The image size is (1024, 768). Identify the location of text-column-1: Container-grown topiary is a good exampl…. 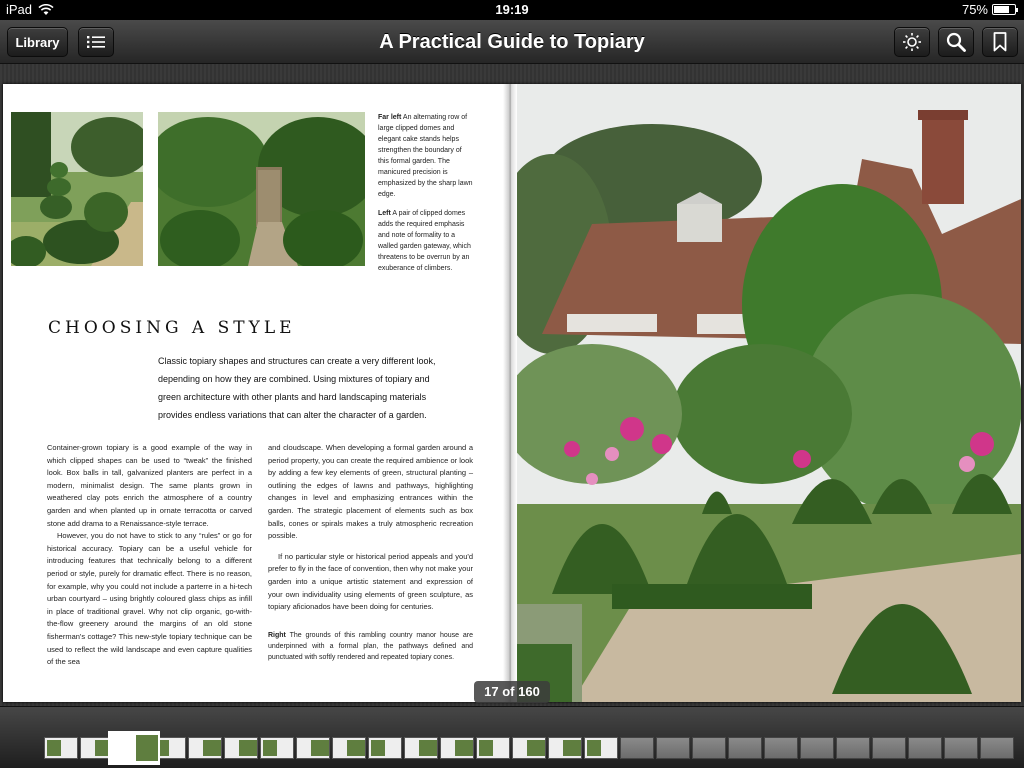
(149, 555).